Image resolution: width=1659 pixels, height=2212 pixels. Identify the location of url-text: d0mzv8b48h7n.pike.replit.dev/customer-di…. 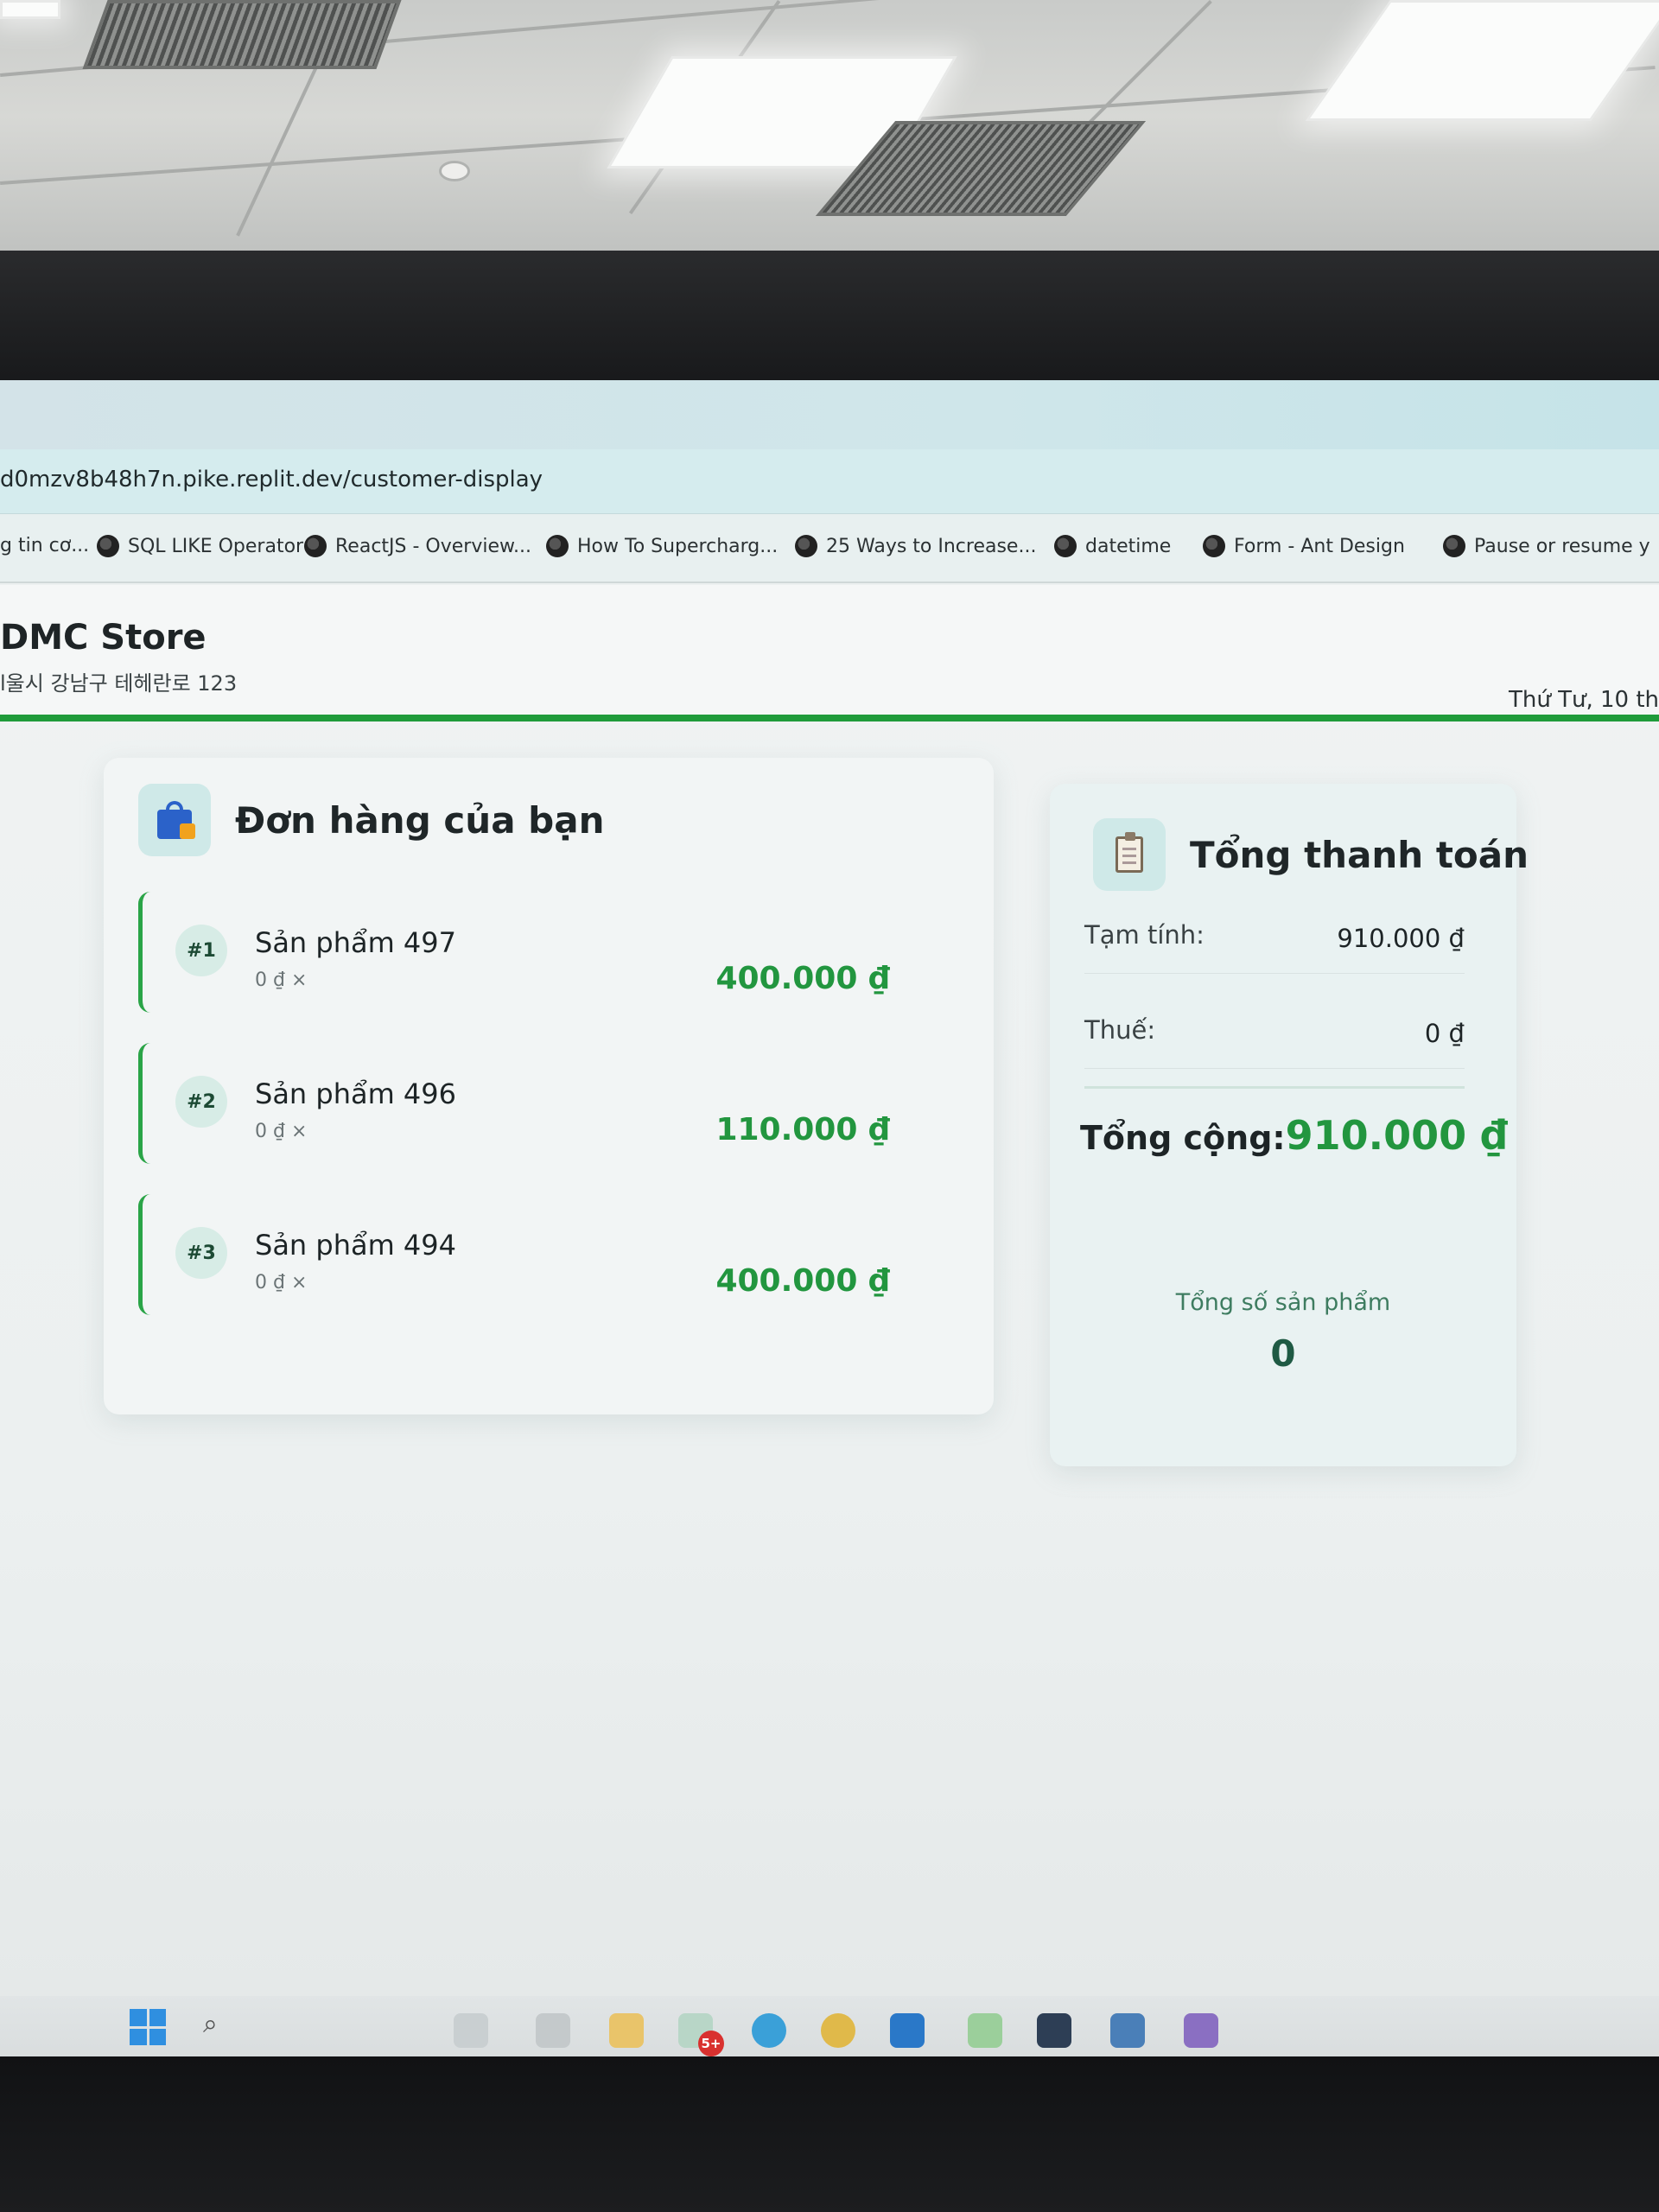
(271, 480).